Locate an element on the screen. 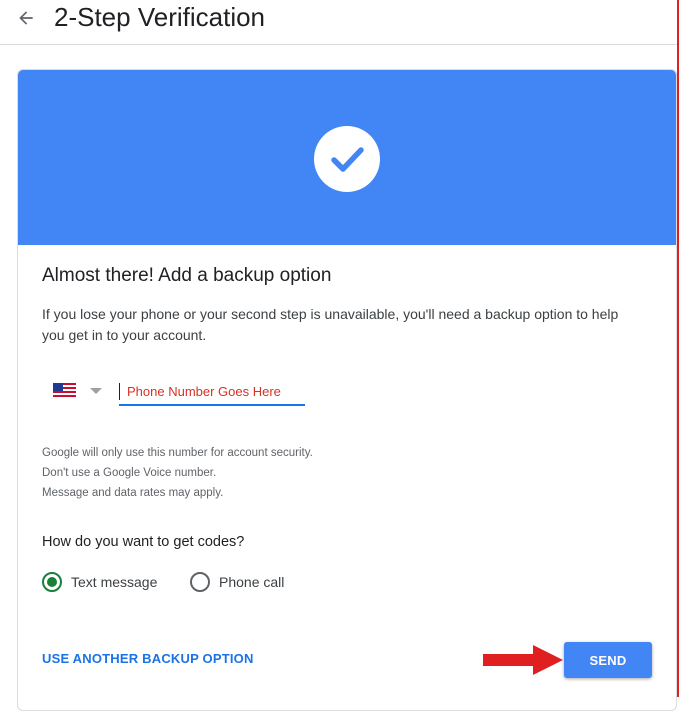 The height and width of the screenshot is (711, 680). page-header: 2-Step Verification is located at coordinates (338, 22).